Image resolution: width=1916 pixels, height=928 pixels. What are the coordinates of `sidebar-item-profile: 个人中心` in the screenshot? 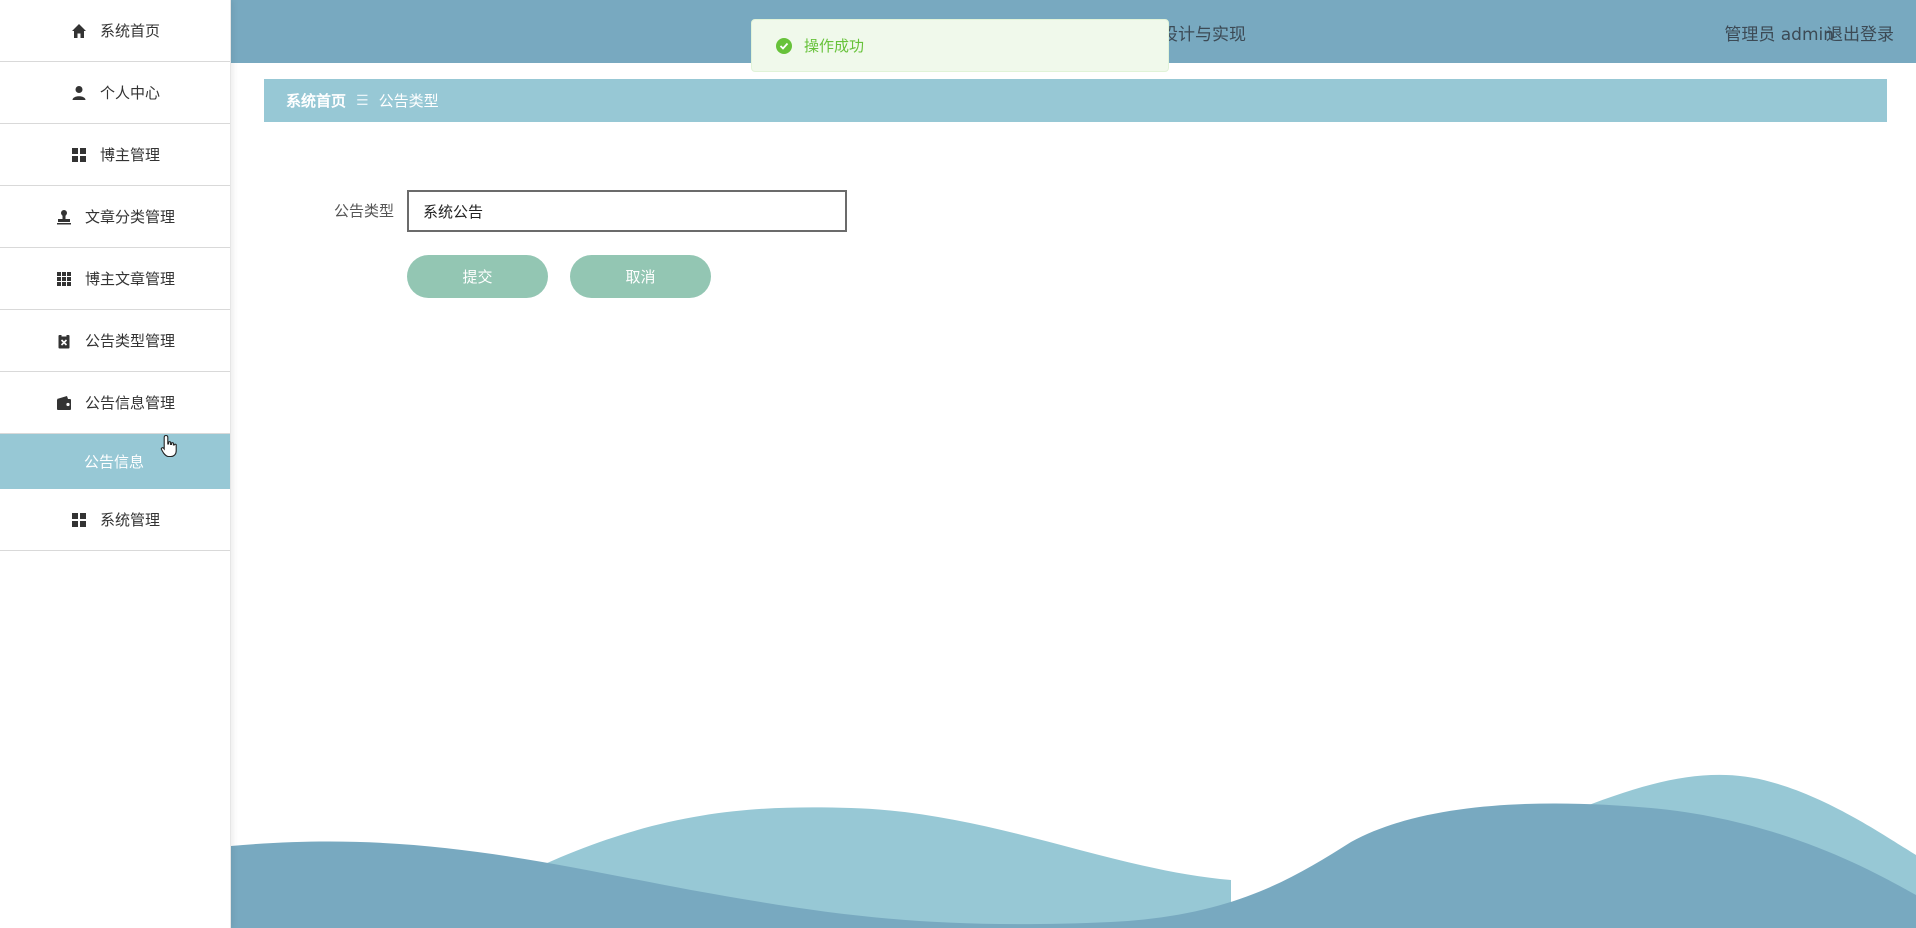 It's located at (115, 93).